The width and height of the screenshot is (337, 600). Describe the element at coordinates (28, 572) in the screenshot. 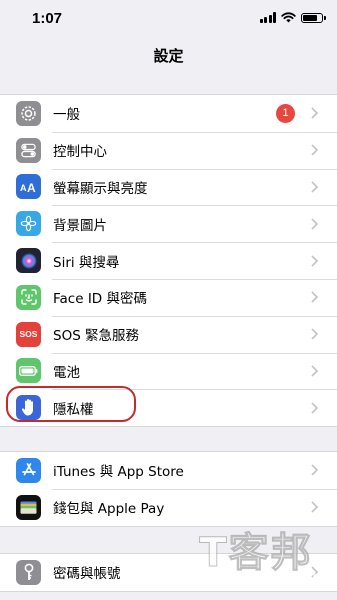

I see `key-icon` at that location.